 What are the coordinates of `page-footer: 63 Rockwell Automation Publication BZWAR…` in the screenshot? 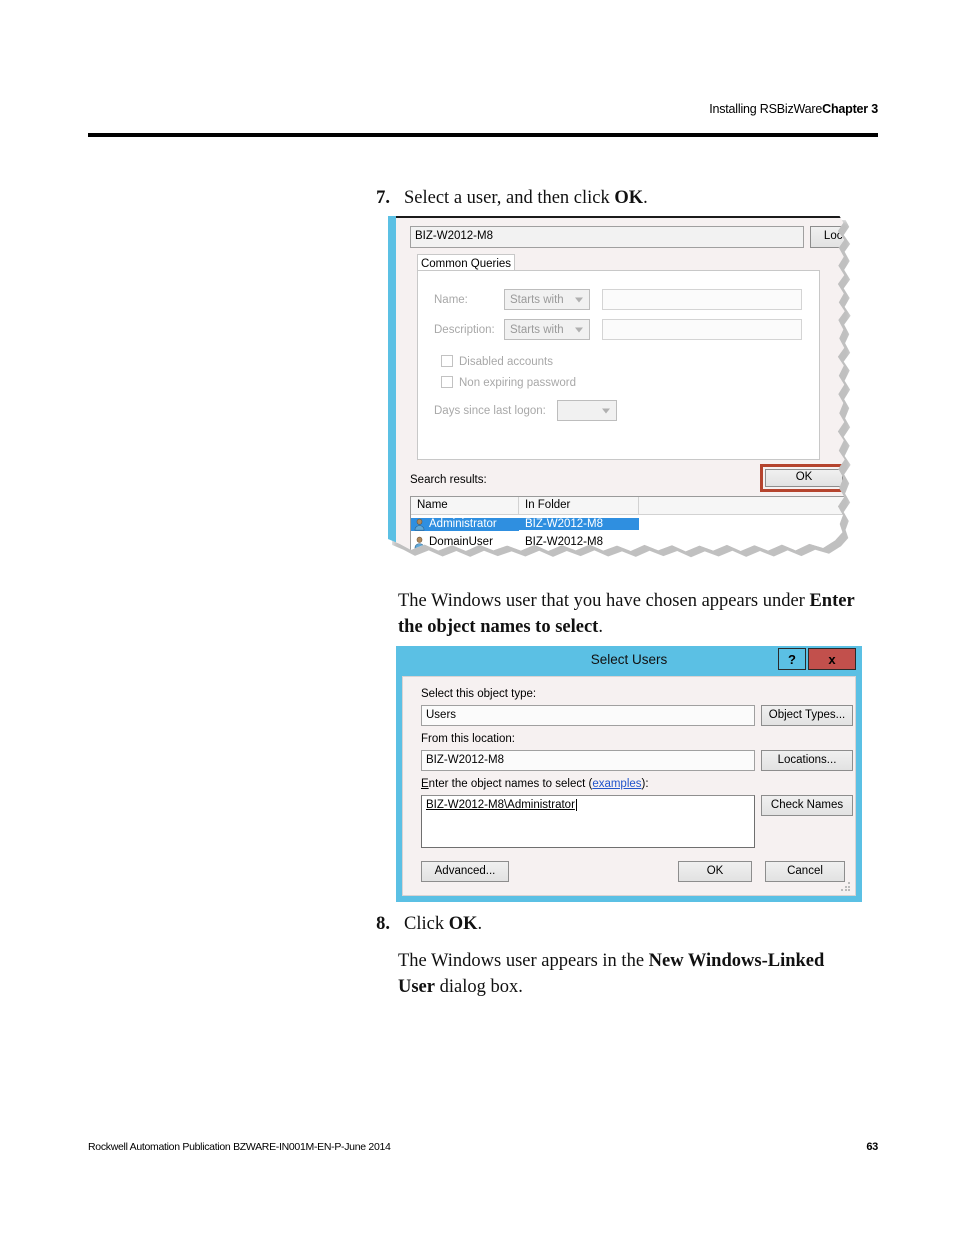 It's located at (483, 1147).